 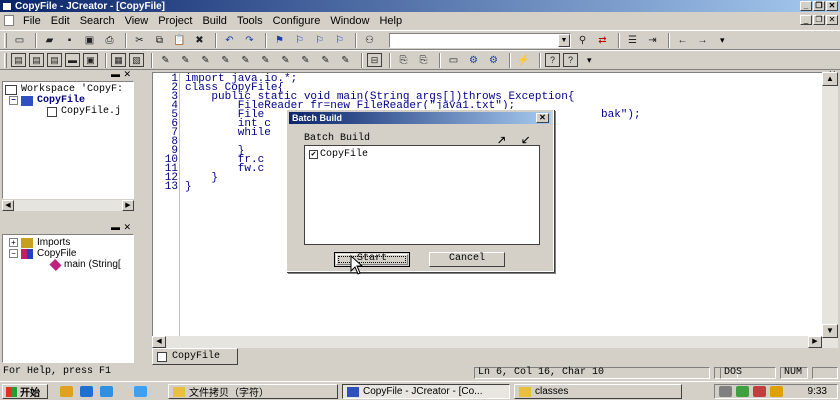 I want to click on undo-icon: ↶, so click(x=229, y=40).